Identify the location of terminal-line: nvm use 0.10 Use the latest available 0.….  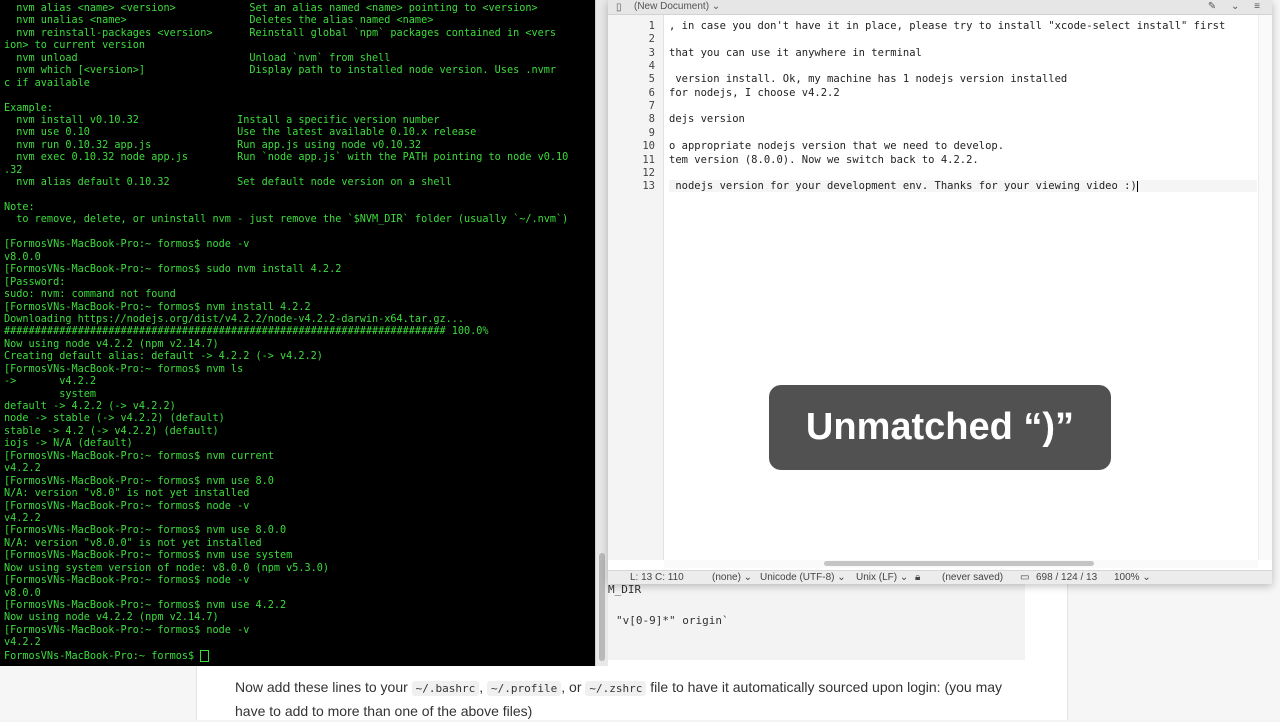
(240, 133).